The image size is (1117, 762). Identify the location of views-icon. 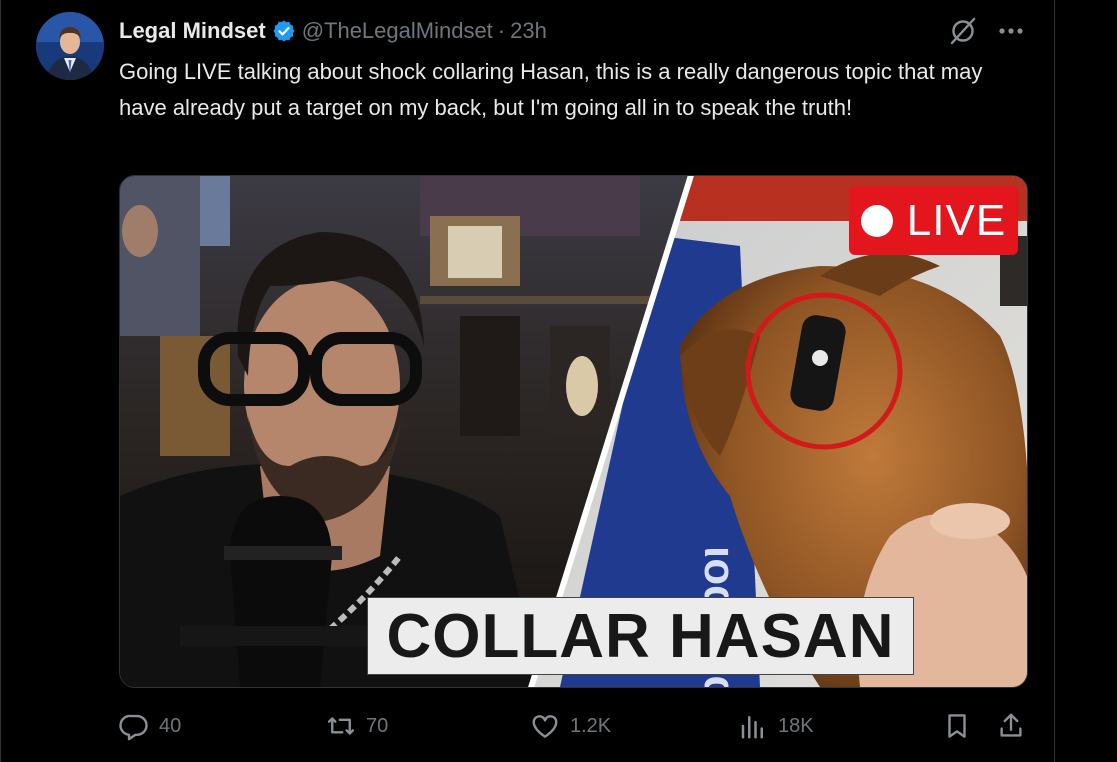
(753, 726).